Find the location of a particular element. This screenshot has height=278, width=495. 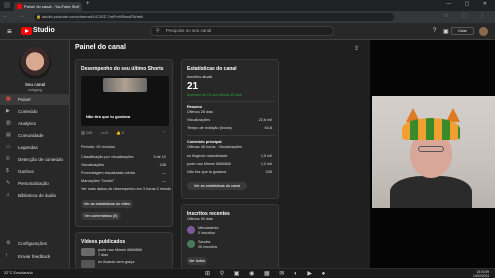

subscriber-name: Mendawmtn is located at coordinates (208, 228).